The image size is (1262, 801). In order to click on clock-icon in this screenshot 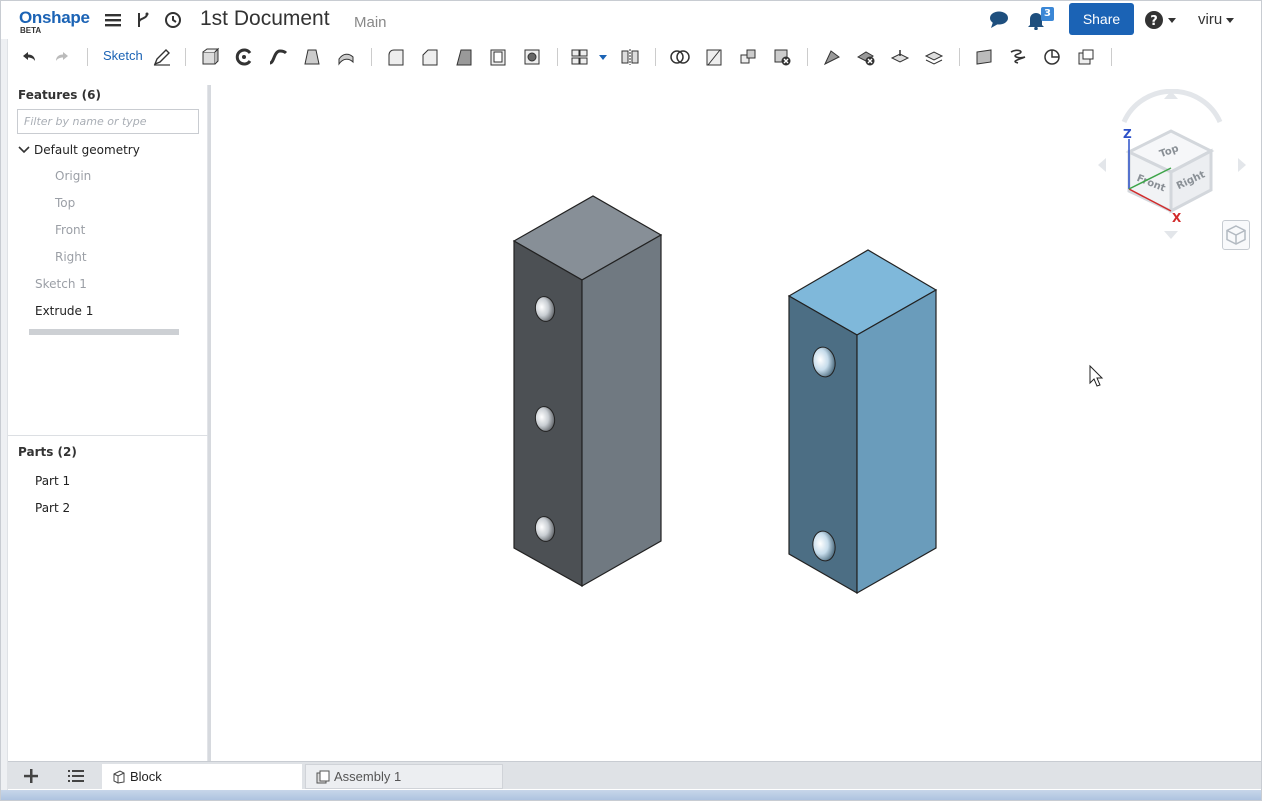, I will do `click(173, 20)`.